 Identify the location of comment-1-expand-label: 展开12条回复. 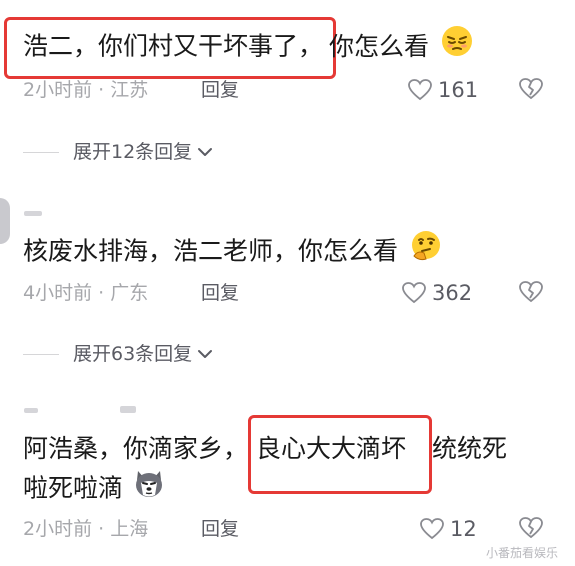
(133, 152).